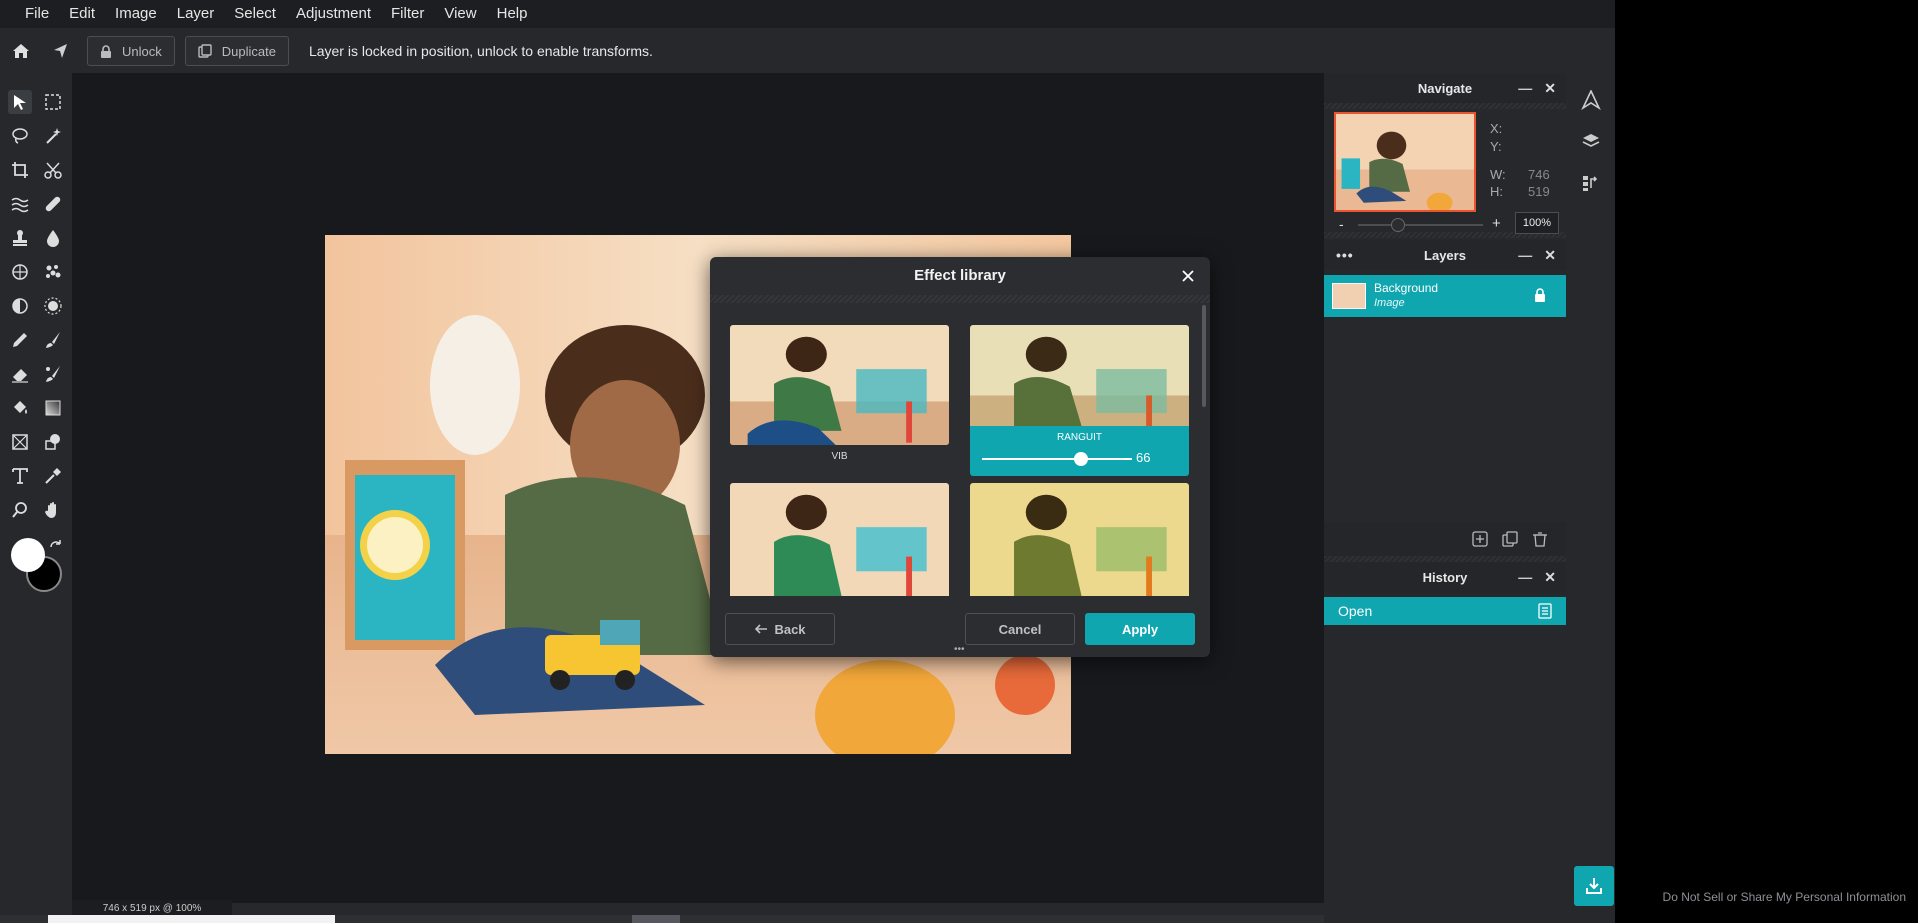 This screenshot has height=923, width=1918. Describe the element at coordinates (1591, 100) in the screenshot. I see `navigator-toggle-icon` at that location.